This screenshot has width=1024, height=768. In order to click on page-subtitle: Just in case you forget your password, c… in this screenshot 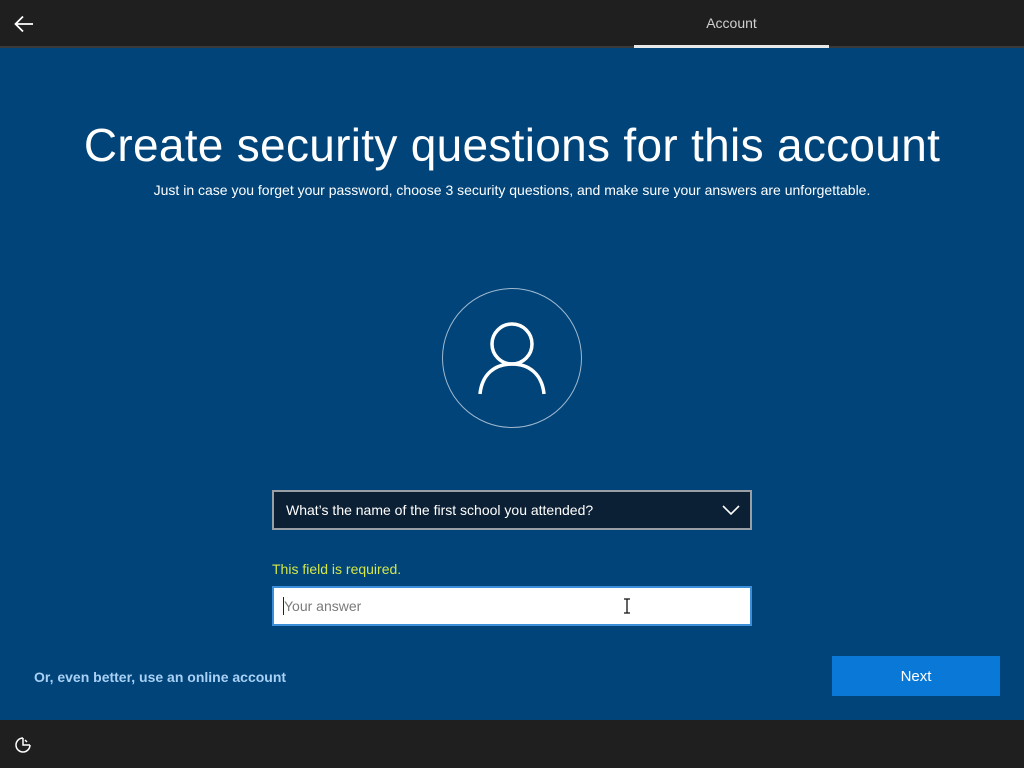, I will do `click(512, 190)`.